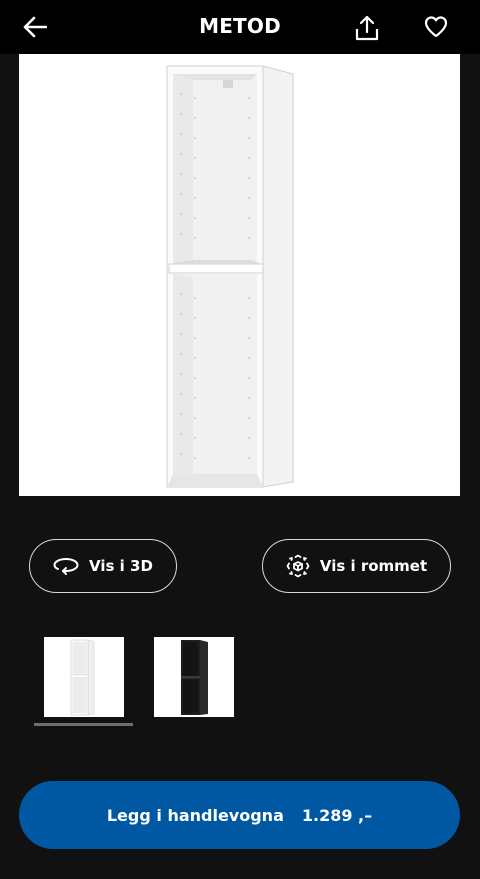 This screenshot has height=879, width=480. I want to click on view-in-room-label: Vis i rommet, so click(373, 566).